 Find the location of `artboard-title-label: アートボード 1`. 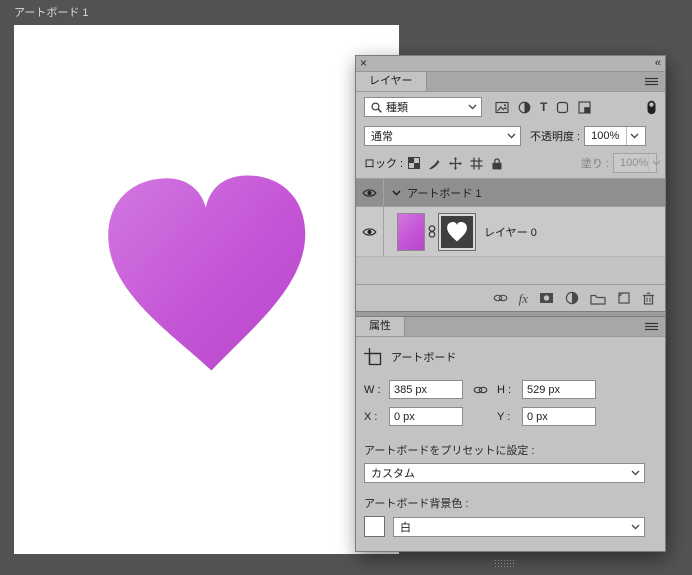

artboard-title-label: アートボード 1 is located at coordinates (51, 12).